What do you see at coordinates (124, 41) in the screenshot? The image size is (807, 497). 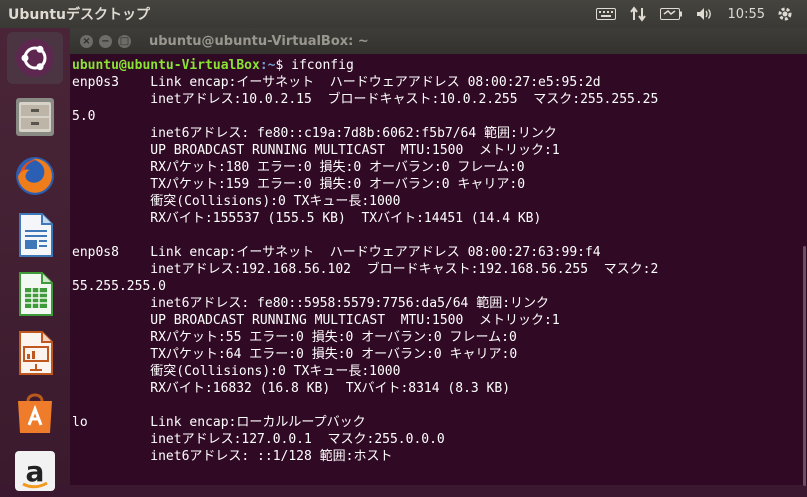 I see `maximize-icon: □` at bounding box center [124, 41].